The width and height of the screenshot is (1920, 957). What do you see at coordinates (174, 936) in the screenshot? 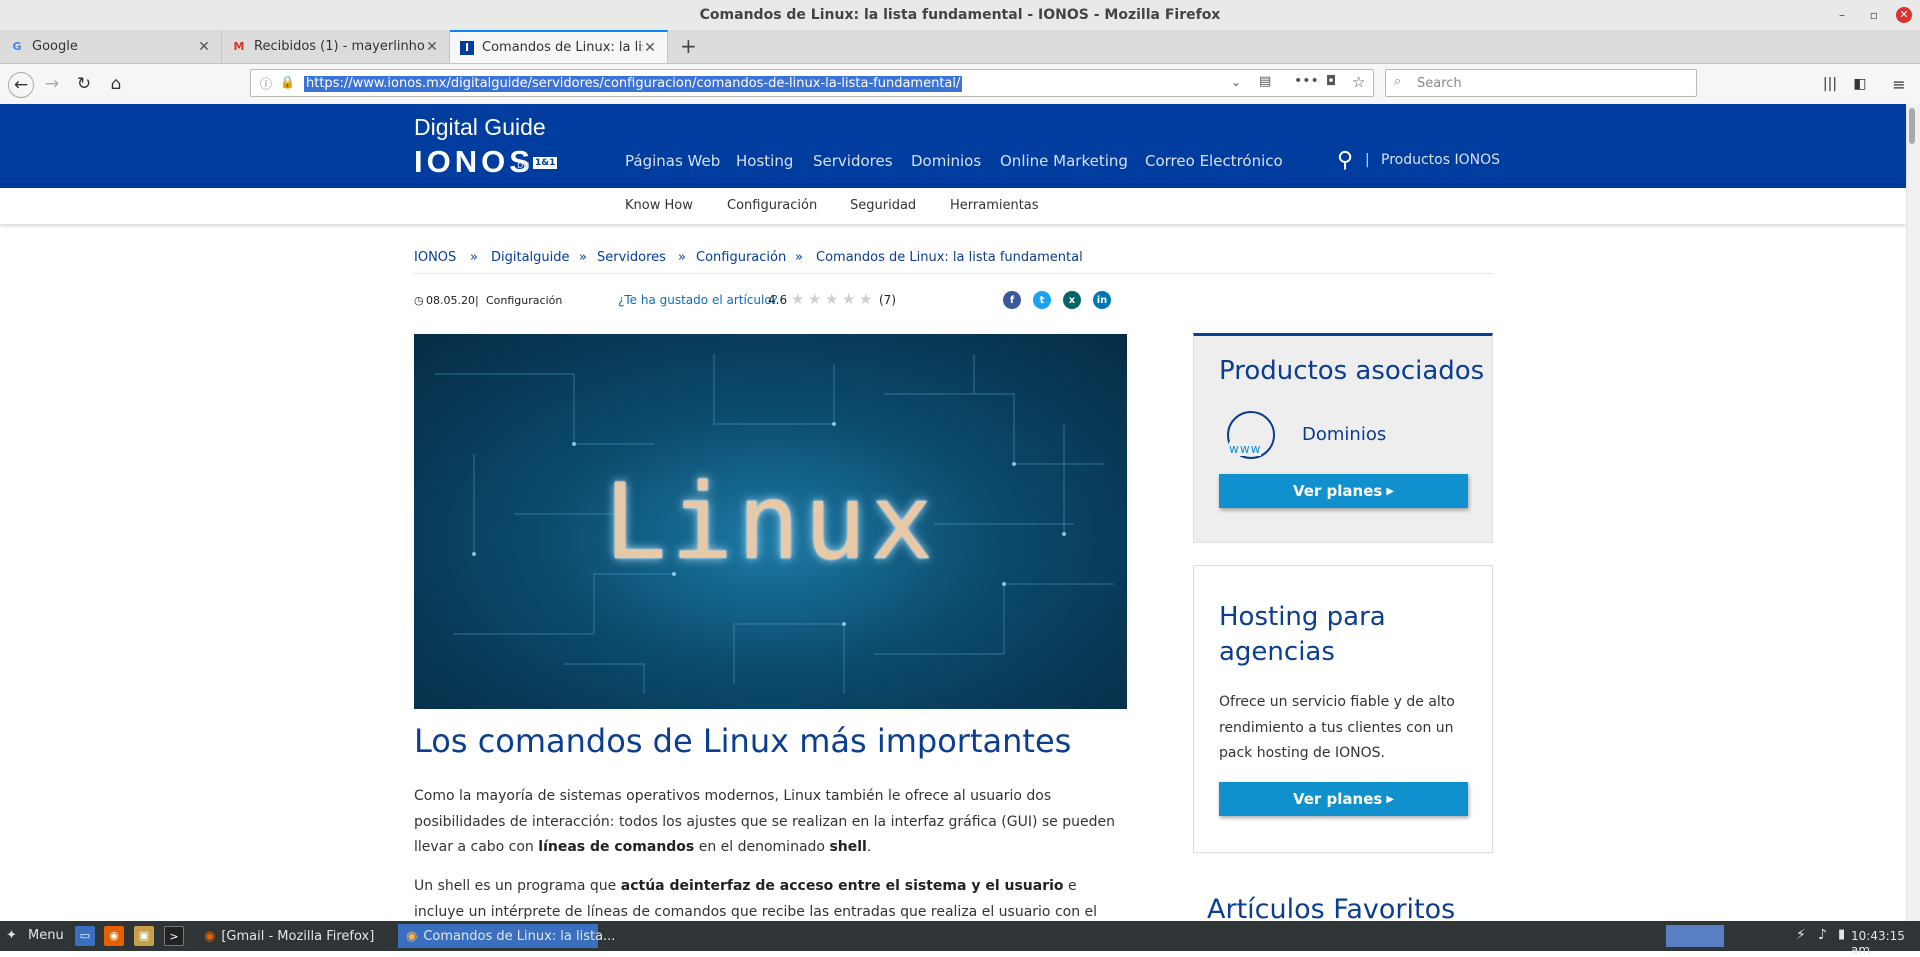
I see `terminal-launcher-icon: >` at bounding box center [174, 936].